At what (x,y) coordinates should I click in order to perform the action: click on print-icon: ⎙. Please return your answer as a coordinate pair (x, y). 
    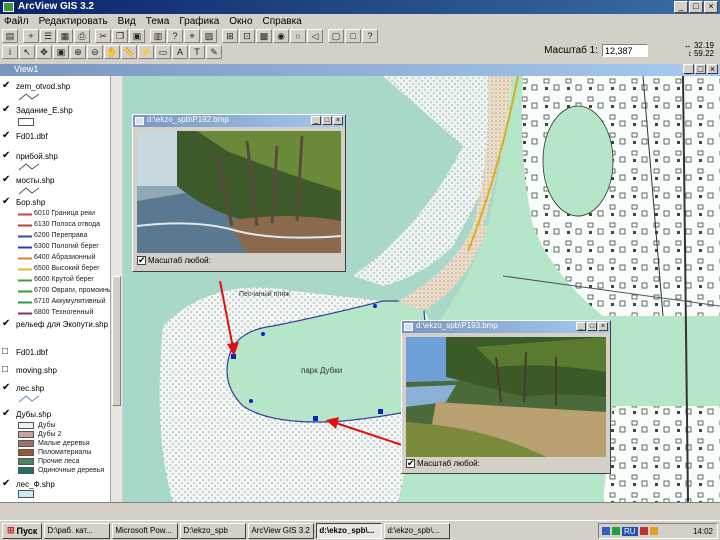
    Looking at the image, I should click on (82, 36).